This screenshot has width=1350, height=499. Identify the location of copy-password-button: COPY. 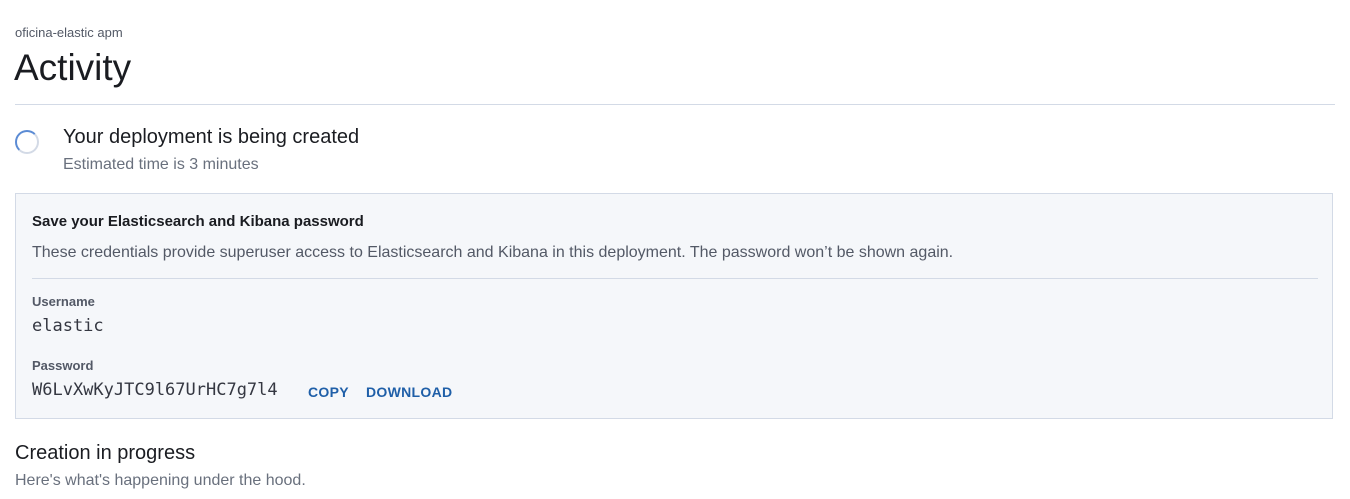
(328, 392).